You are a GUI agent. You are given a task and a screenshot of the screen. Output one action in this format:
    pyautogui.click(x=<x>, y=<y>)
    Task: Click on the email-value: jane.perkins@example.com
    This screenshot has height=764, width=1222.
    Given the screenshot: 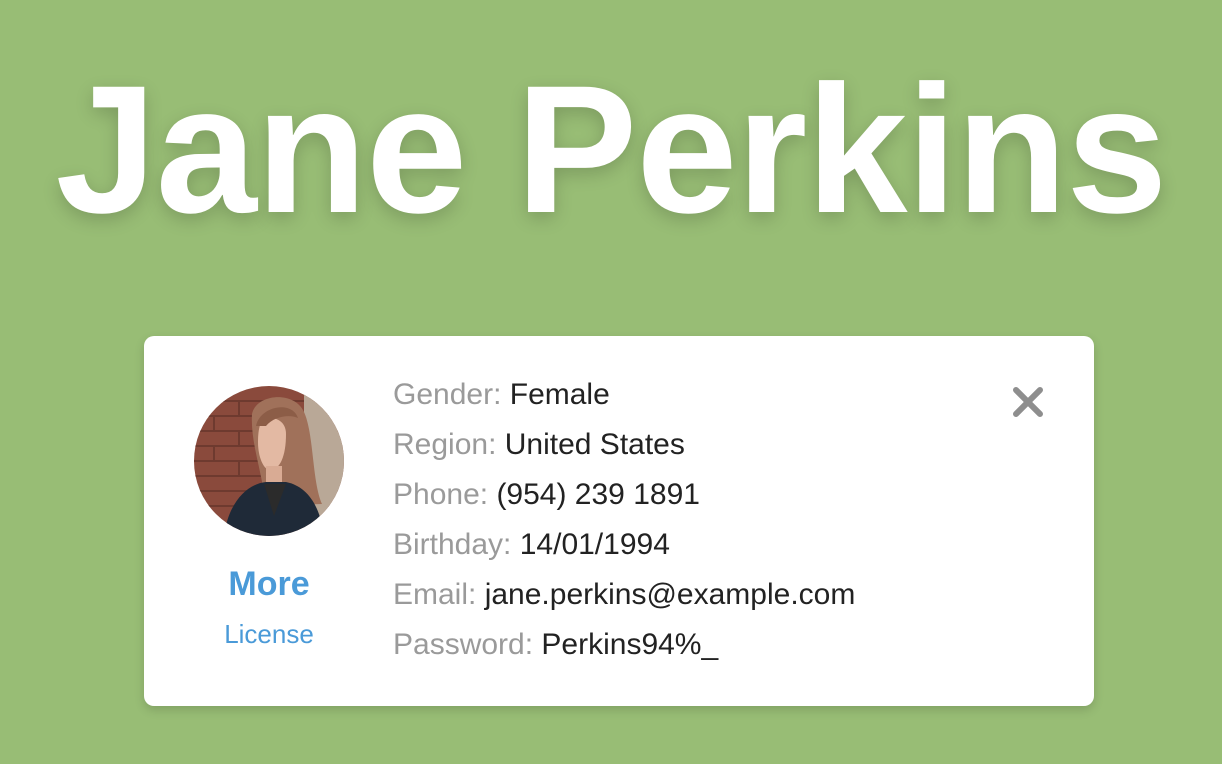 What is the action you would take?
    pyautogui.click(x=670, y=594)
    